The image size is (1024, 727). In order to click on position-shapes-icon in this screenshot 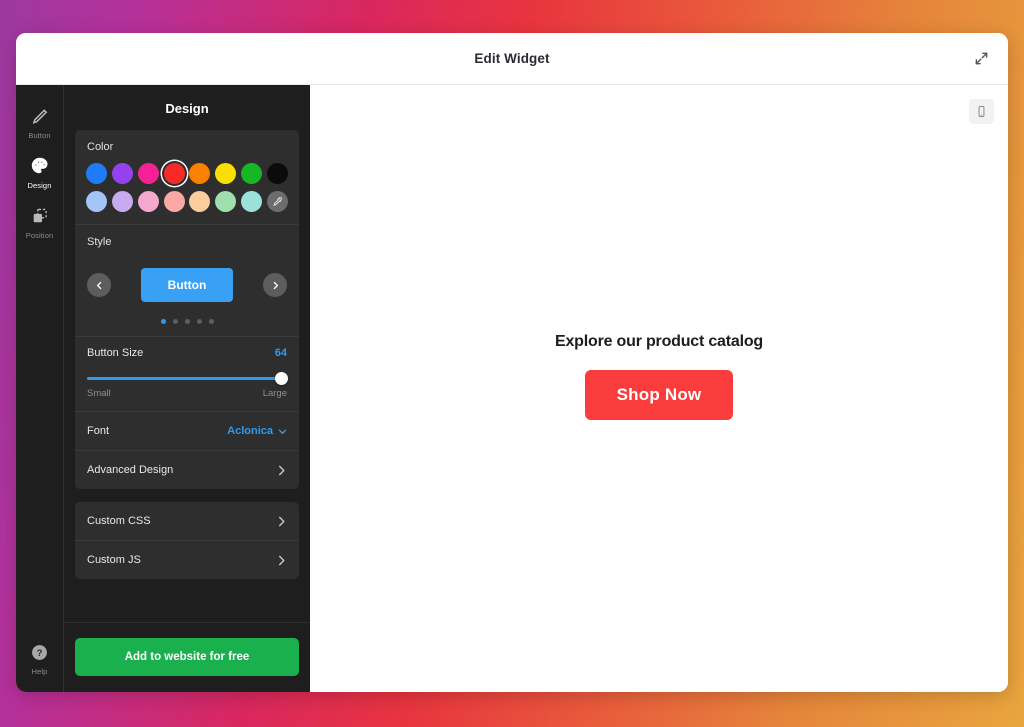, I will do `click(40, 216)`.